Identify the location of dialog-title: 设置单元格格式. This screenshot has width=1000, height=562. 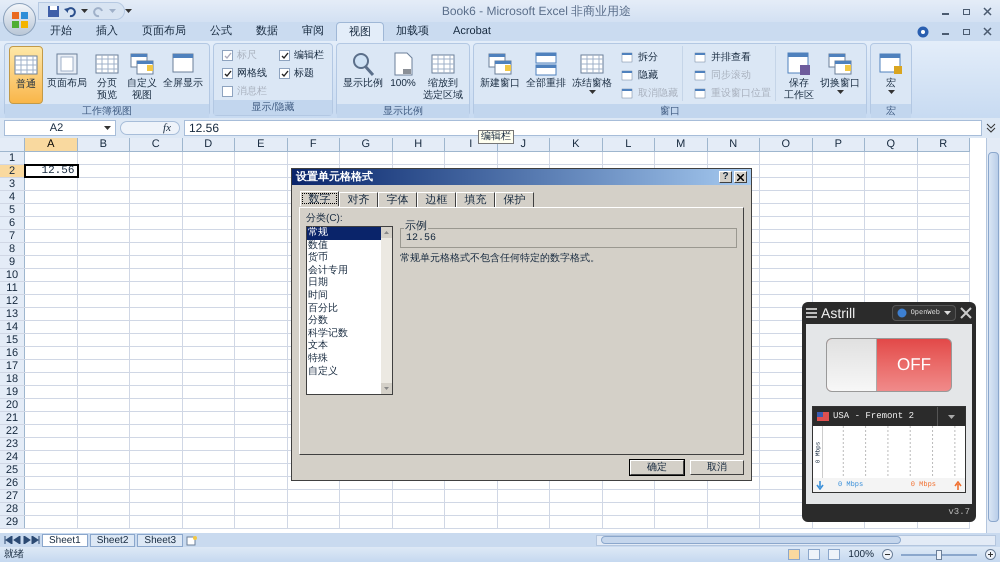
(335, 177).